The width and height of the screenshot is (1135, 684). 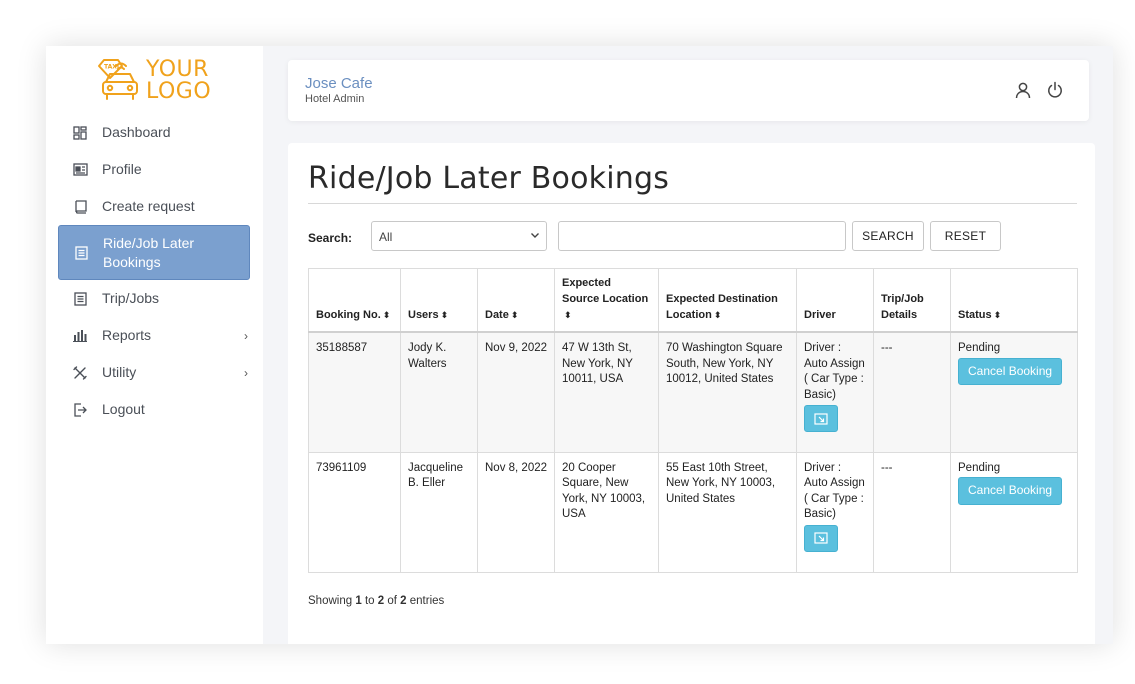 I want to click on cell-date: Nov 8, 2022, so click(x=516, y=512).